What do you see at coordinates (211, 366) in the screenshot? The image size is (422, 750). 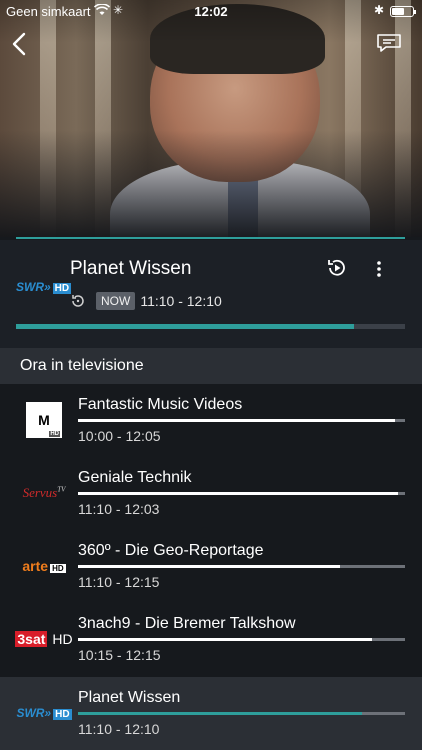 I see `section-header: Ora in televisione` at bounding box center [211, 366].